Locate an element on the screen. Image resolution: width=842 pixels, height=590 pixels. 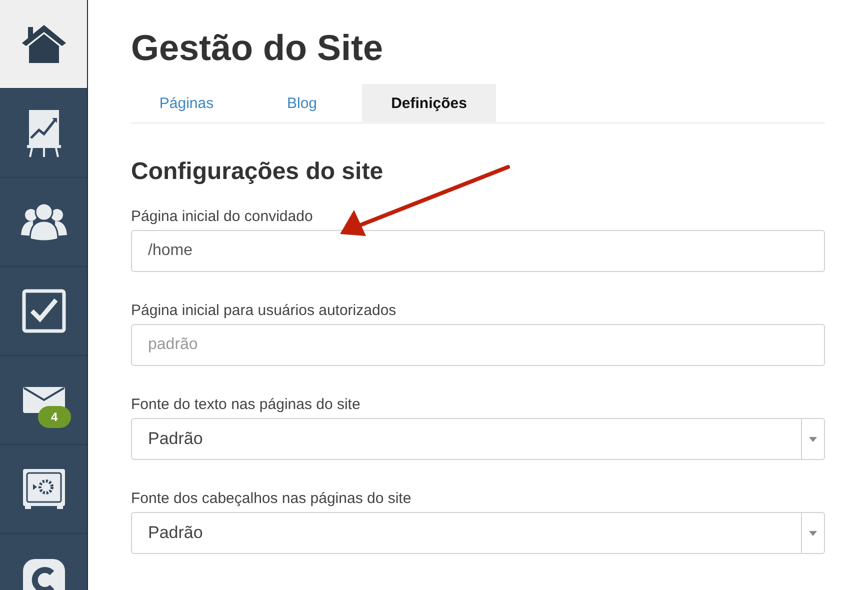
input-field: /home is located at coordinates (478, 251).